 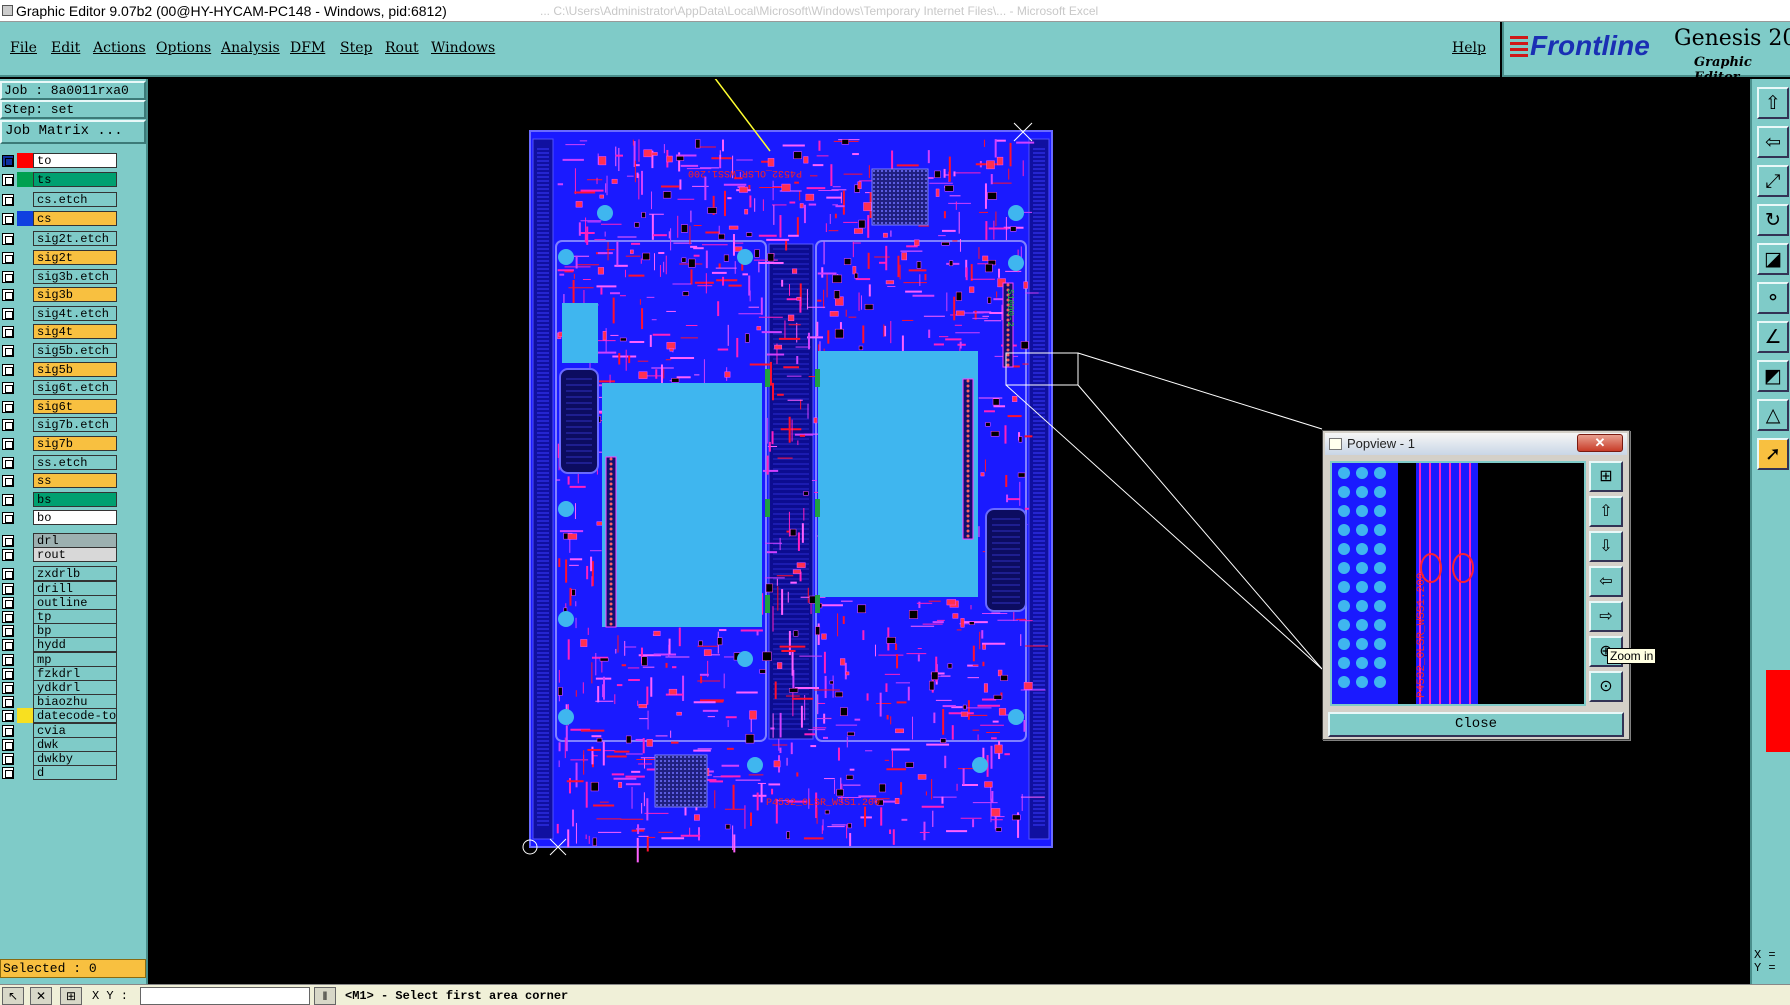 I want to click on layer-name: sig4t, so click(x=75, y=332).